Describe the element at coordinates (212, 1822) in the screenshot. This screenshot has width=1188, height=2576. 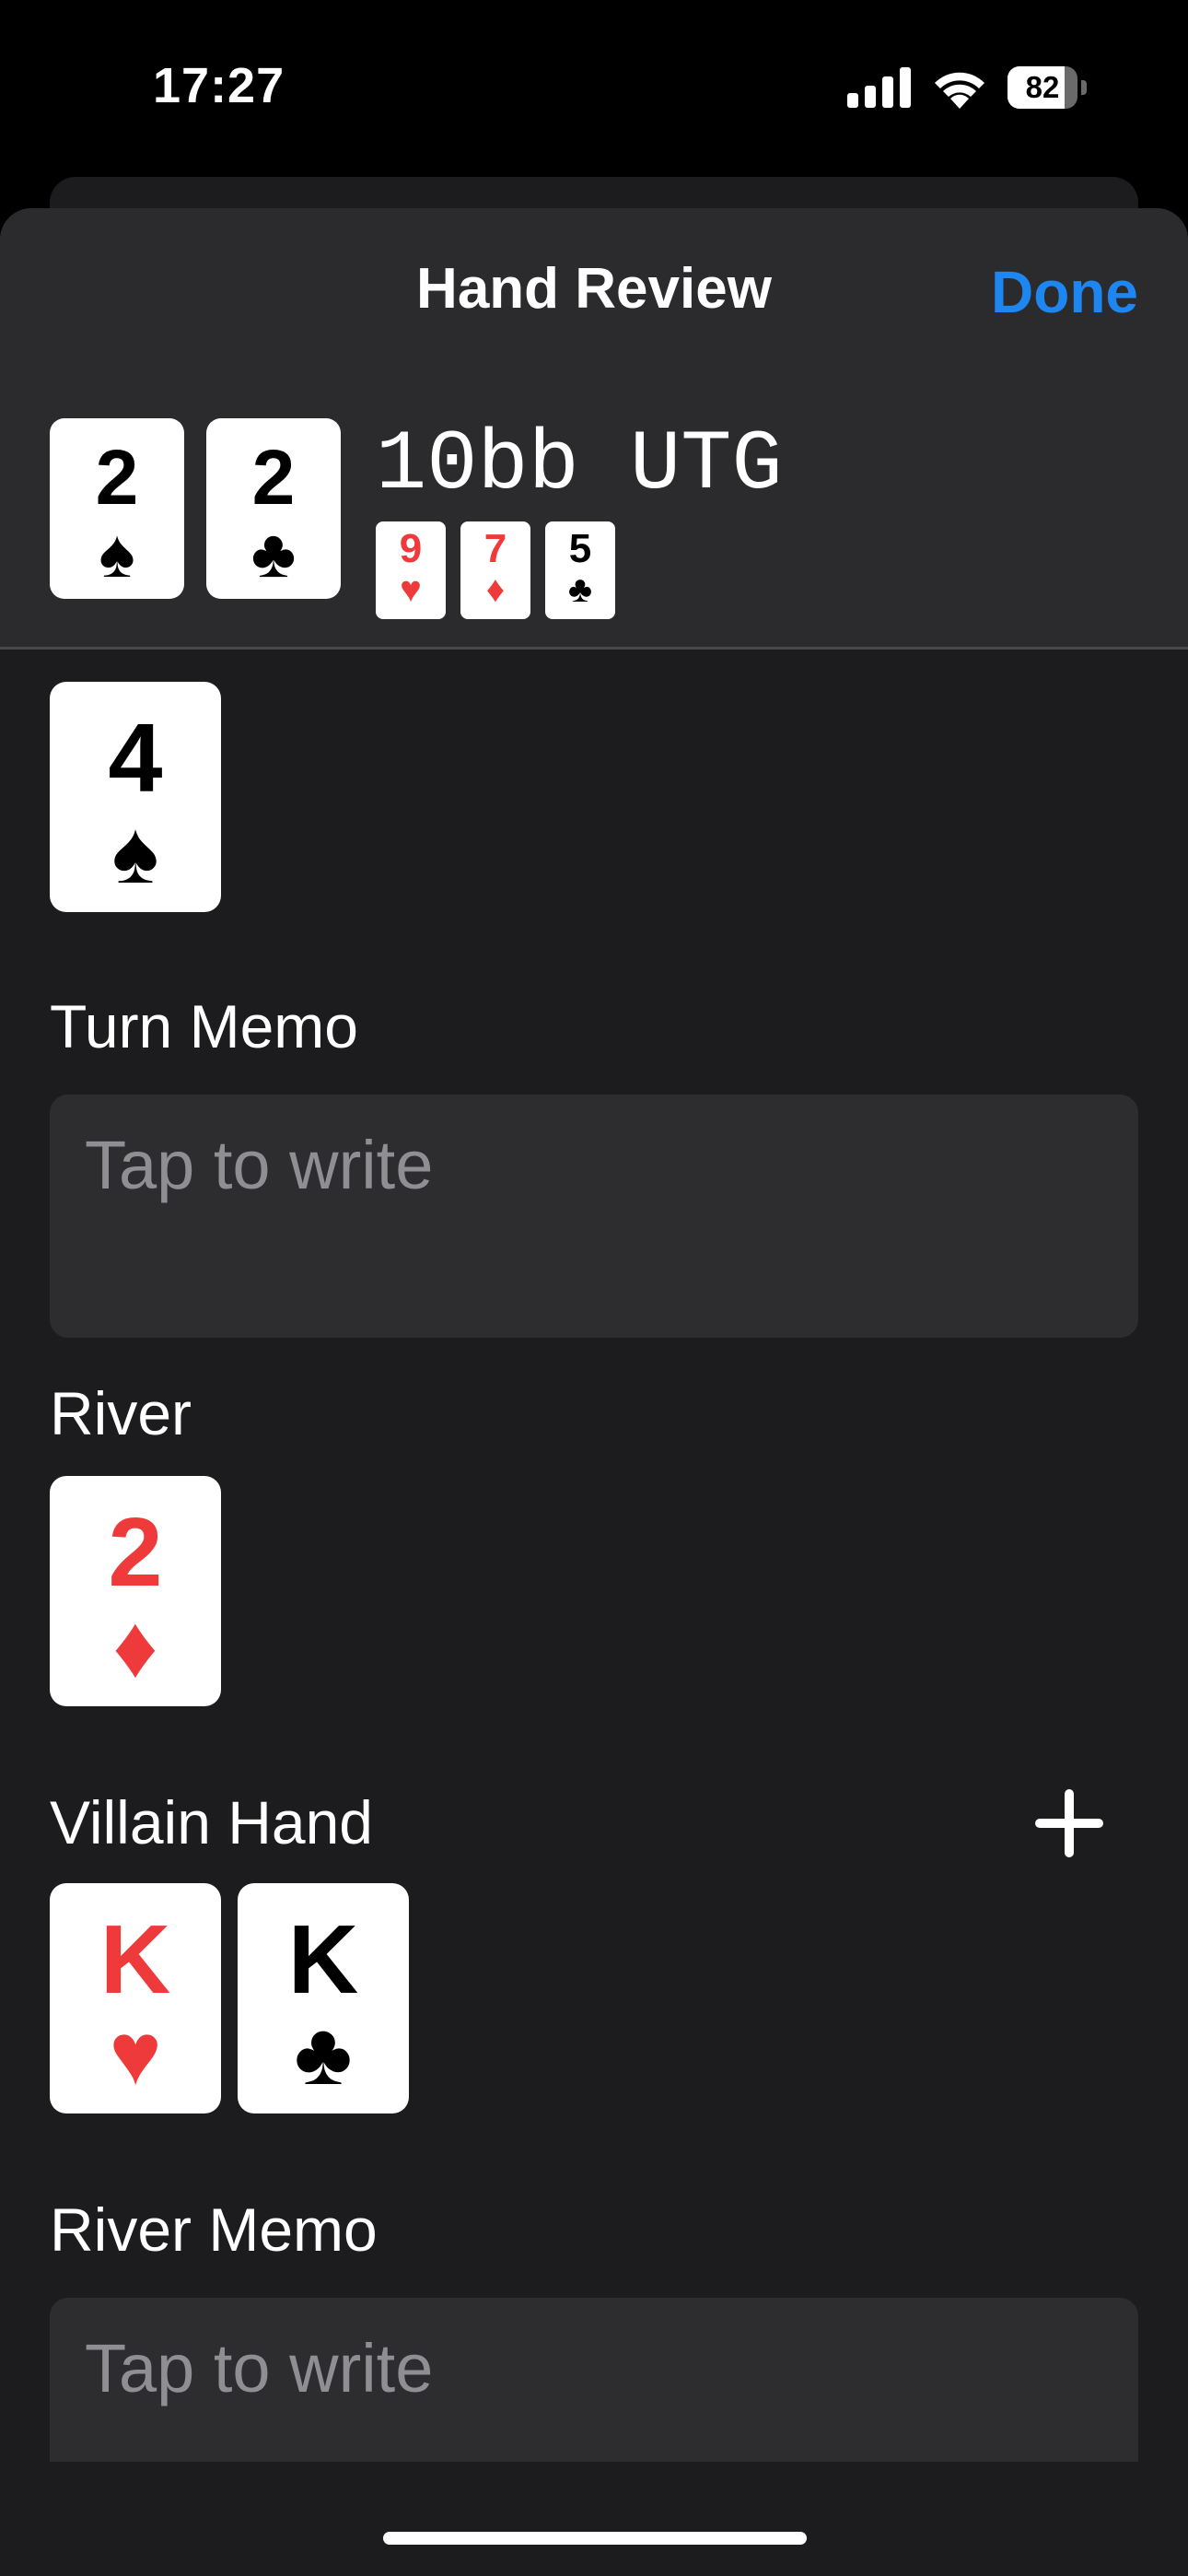
I see `villain-hand-label: Villain Hand` at that location.